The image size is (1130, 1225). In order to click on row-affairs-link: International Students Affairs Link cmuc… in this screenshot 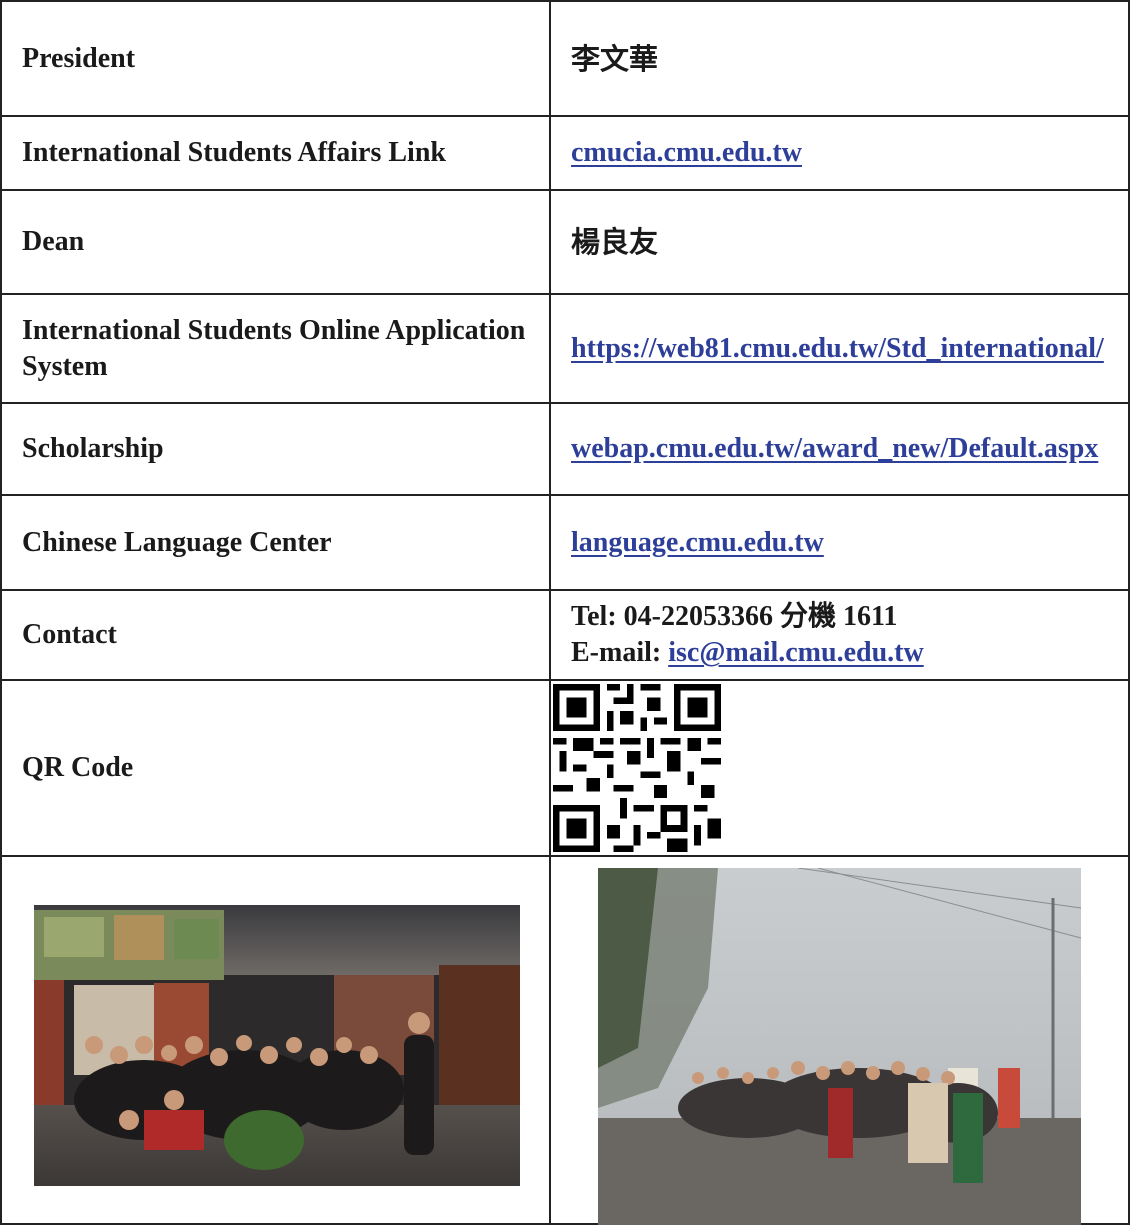, I will do `click(565, 153)`.